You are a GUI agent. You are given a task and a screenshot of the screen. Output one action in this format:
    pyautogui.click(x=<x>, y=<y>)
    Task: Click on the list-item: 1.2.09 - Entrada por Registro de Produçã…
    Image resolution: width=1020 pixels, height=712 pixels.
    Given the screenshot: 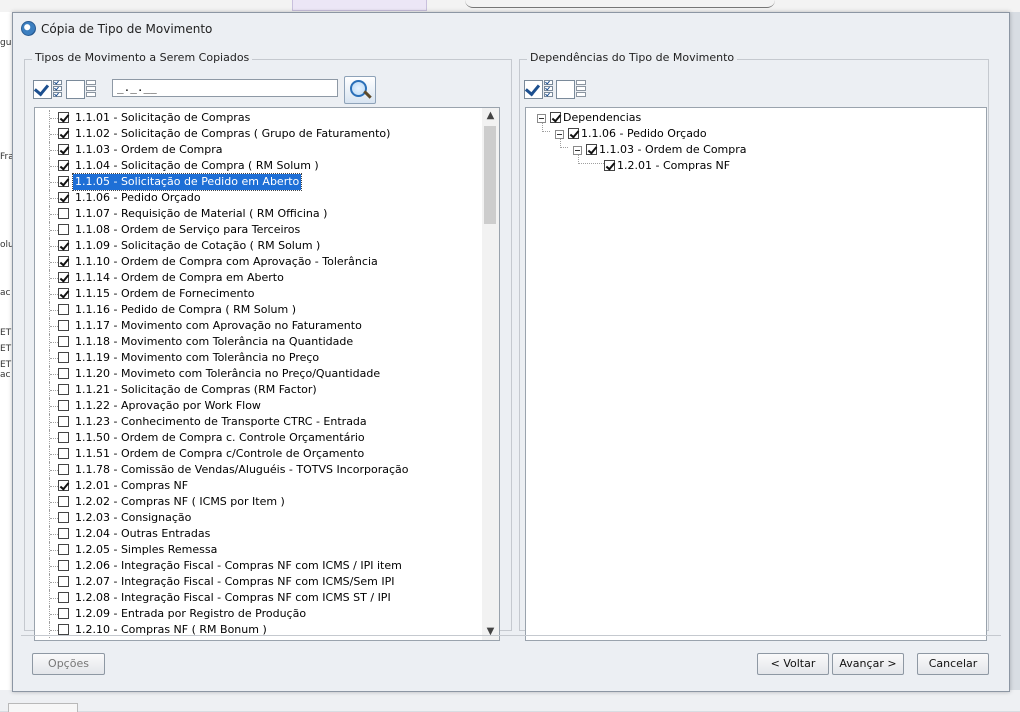 What is the action you would take?
    pyautogui.click(x=258, y=614)
    